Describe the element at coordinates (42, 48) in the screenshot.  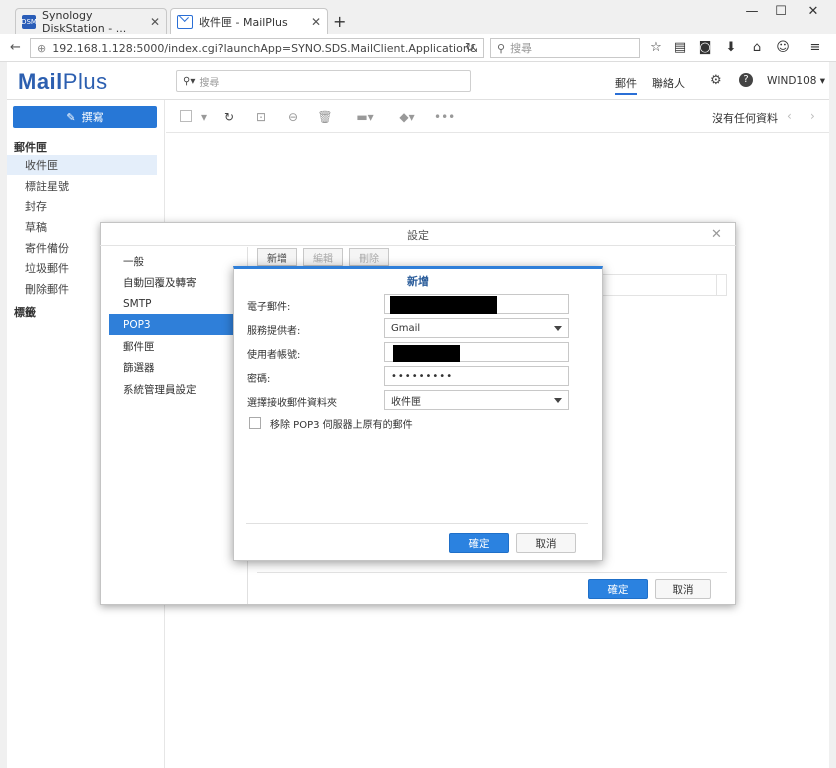
I see `globe-icon: ⊕` at that location.